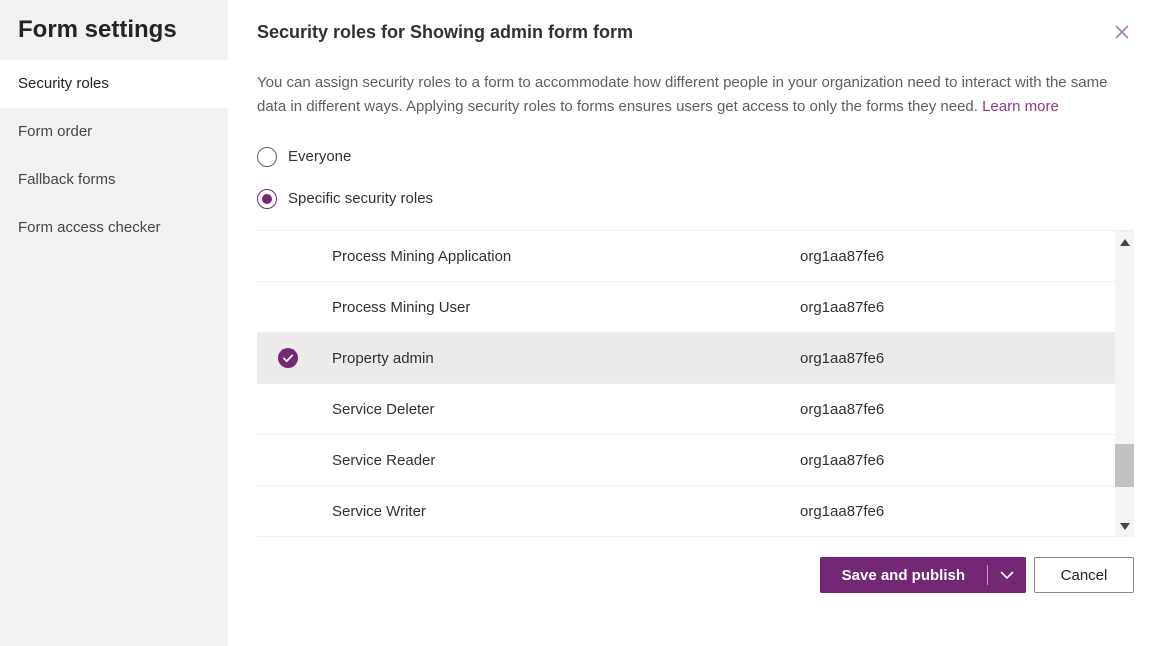  Describe the element at coordinates (686, 307) in the screenshot. I see `role-row-process-mining-user: Process Mining User org1aa87fe6` at that location.